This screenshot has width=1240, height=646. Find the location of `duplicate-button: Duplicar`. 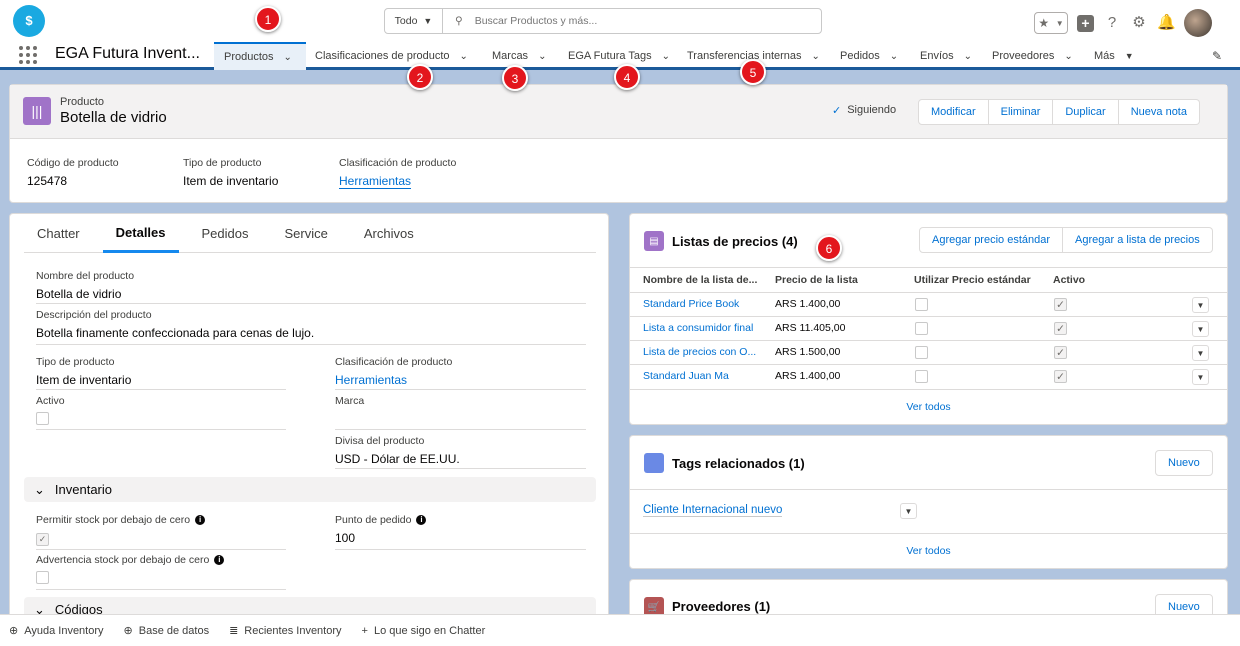

duplicate-button: Duplicar is located at coordinates (1086, 112).